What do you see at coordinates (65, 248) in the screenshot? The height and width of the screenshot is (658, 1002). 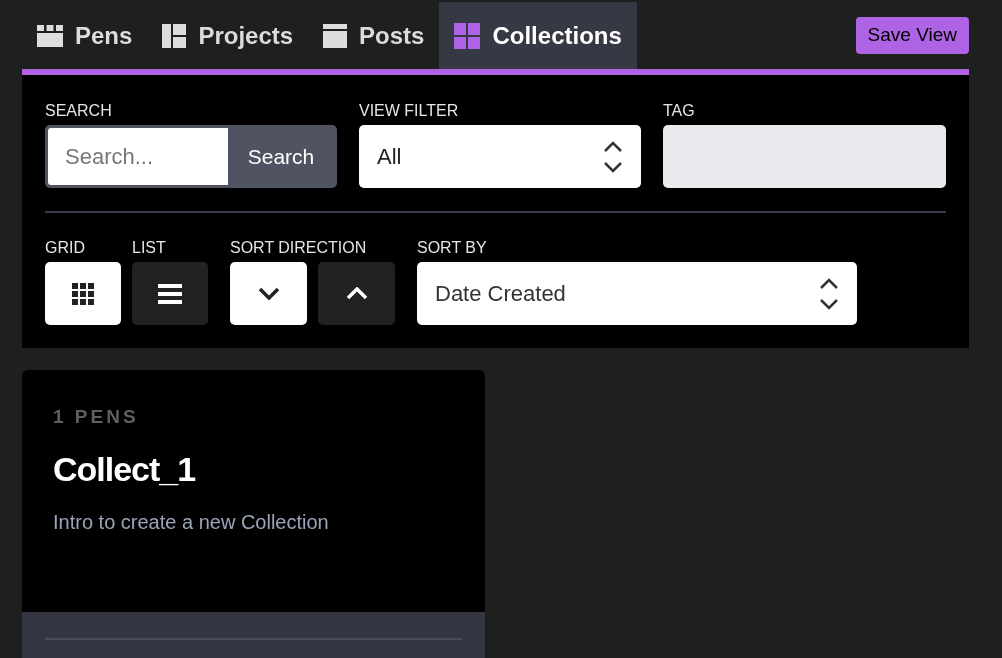 I see `view-mode-label: GRID` at bounding box center [65, 248].